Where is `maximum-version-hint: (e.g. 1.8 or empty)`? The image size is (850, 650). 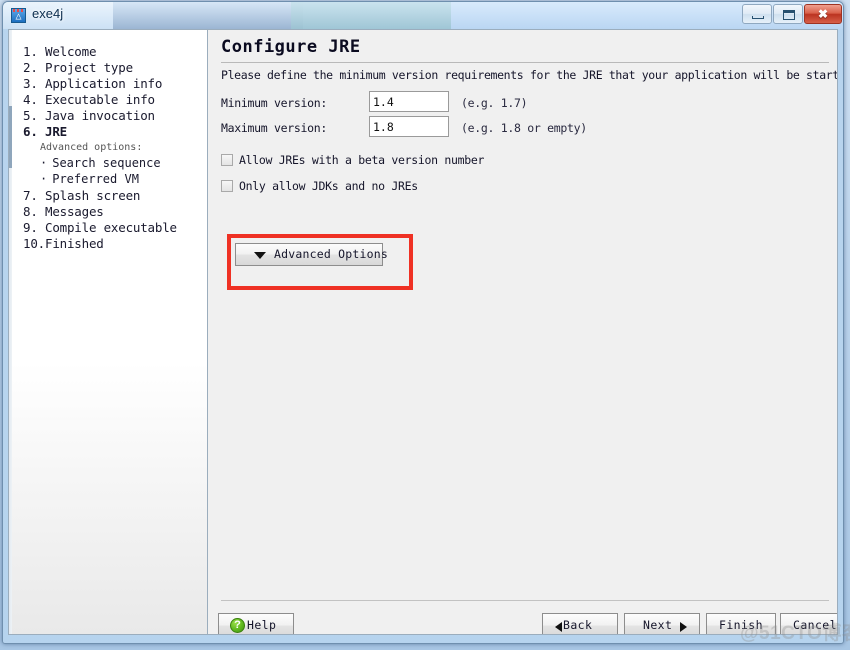
maximum-version-hint: (e.g. 1.8 or empty) is located at coordinates (524, 128).